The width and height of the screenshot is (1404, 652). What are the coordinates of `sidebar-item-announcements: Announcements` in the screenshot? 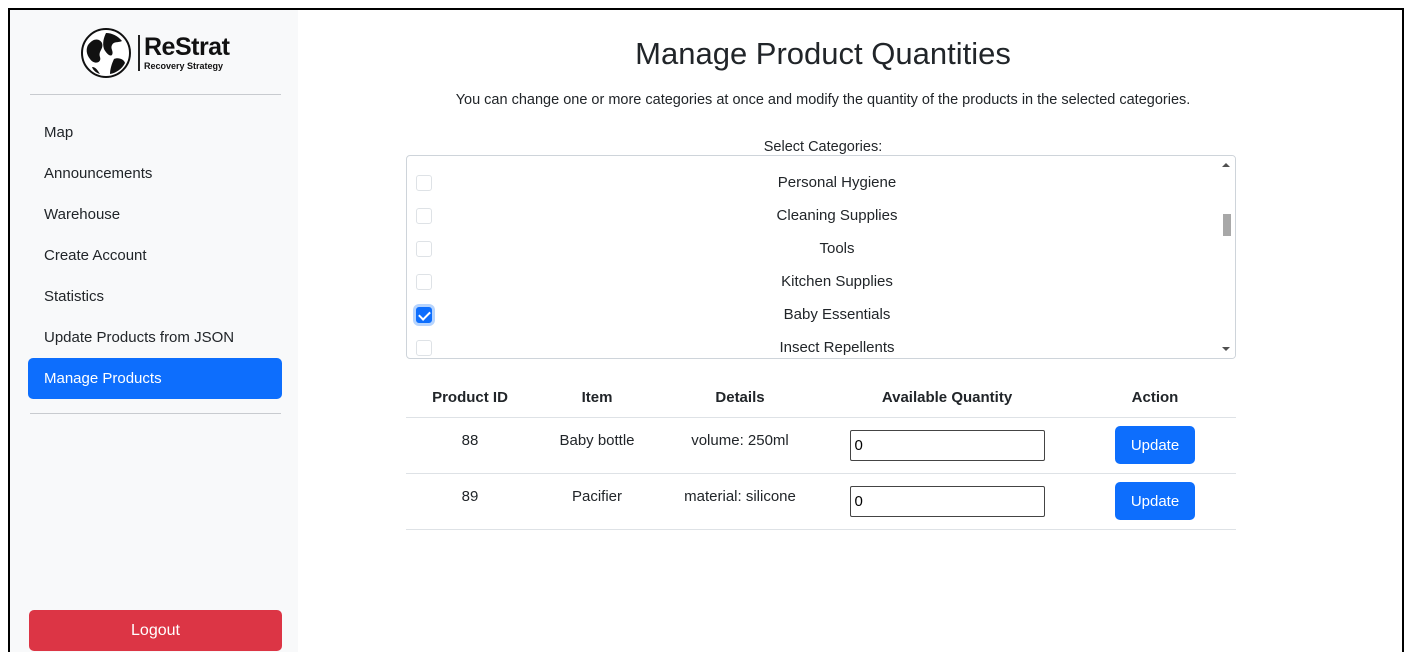 It's located at (155, 173).